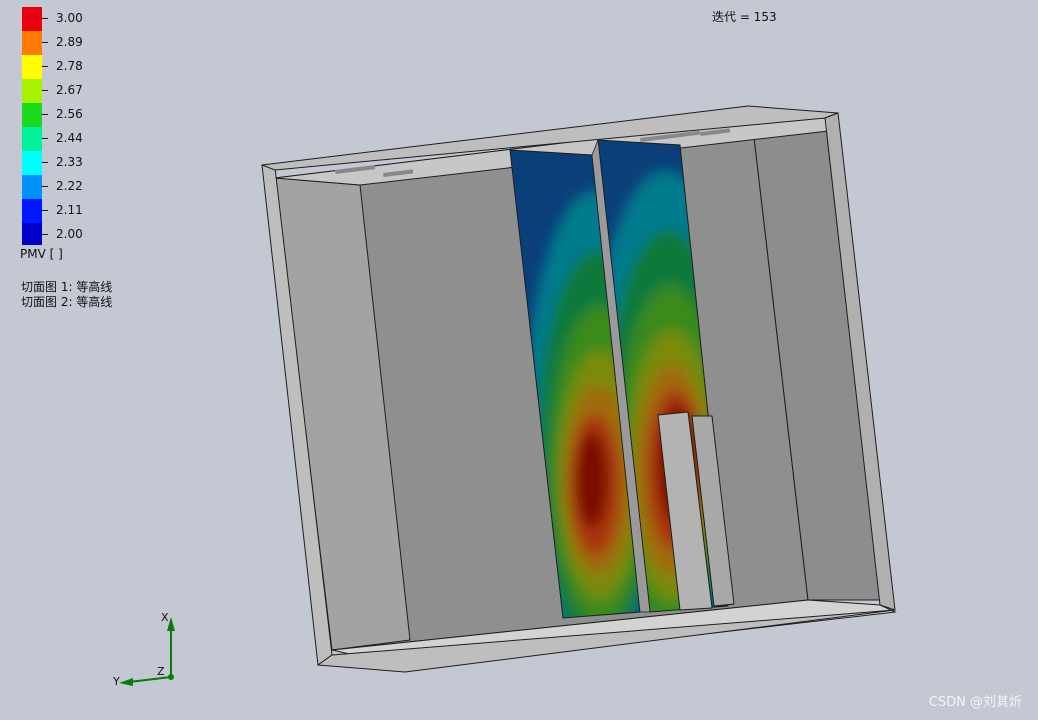  Describe the element at coordinates (143, 649) in the screenshot. I see `axis-triad: X Y Z` at that location.